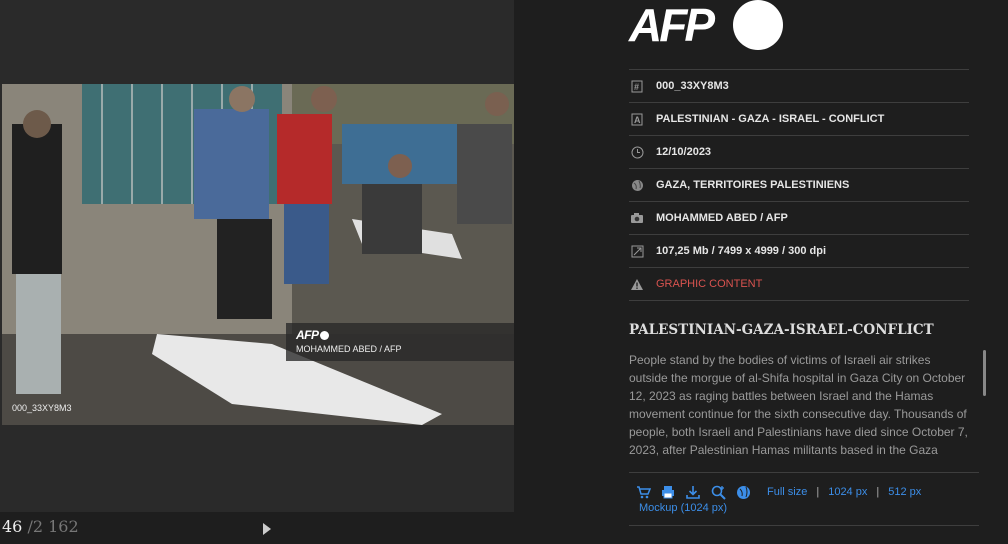 This screenshot has height=544, width=1008. I want to click on pager-current: 46, so click(12, 526).